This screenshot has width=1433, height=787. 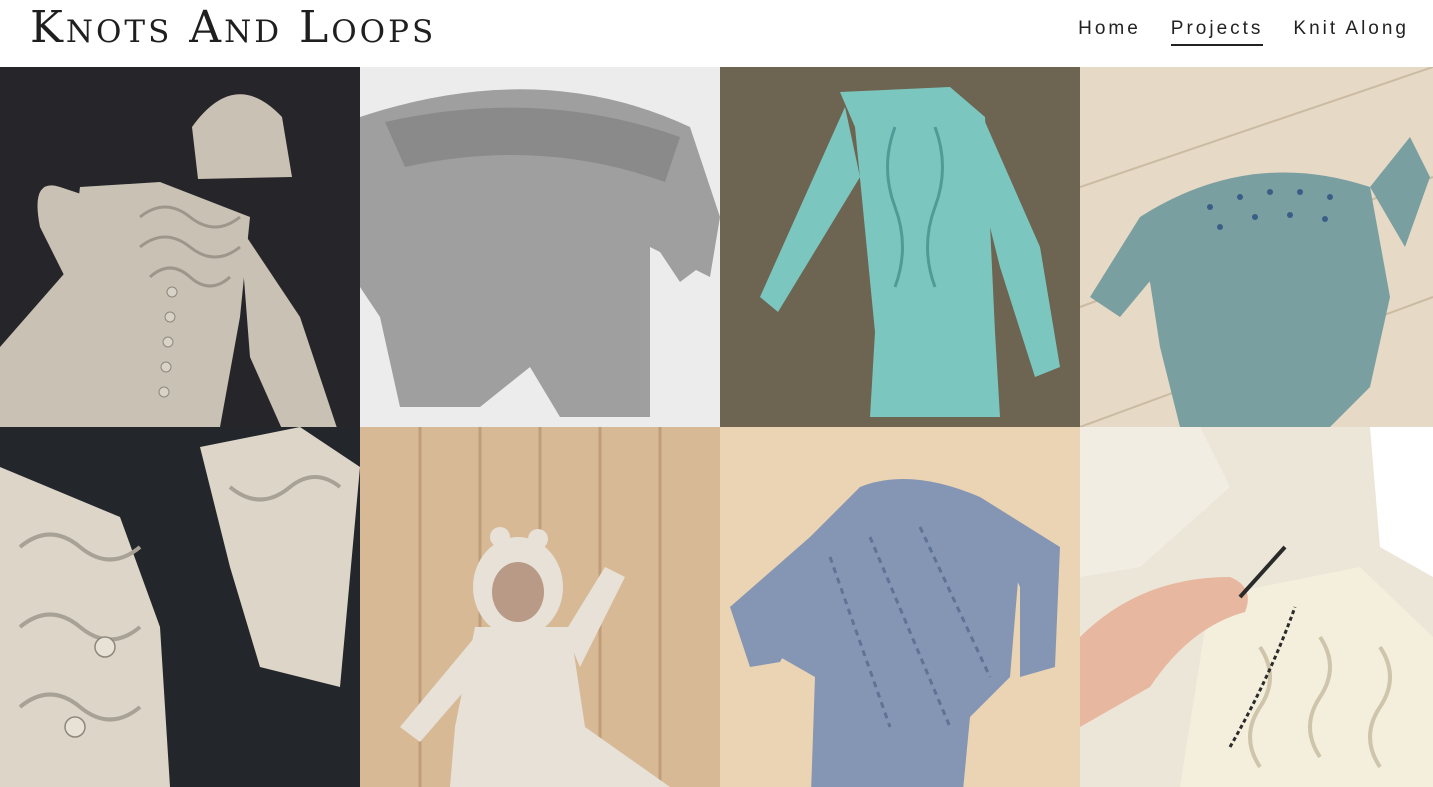 I want to click on aqua-sweater-photo, so click(x=900, y=247).